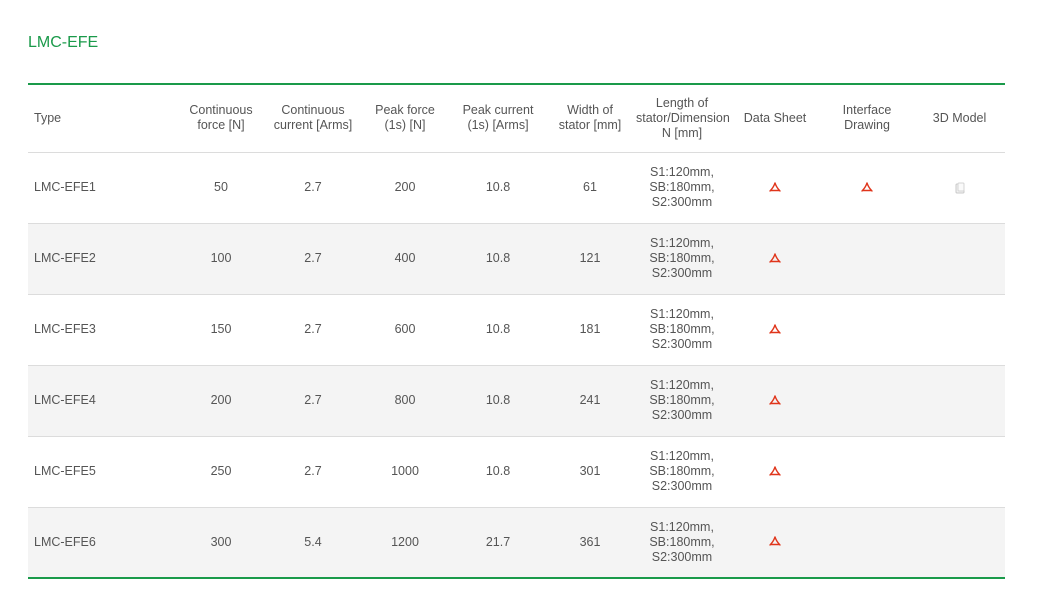  I want to click on header-continuous-current: Continuous current [Arms], so click(313, 118).